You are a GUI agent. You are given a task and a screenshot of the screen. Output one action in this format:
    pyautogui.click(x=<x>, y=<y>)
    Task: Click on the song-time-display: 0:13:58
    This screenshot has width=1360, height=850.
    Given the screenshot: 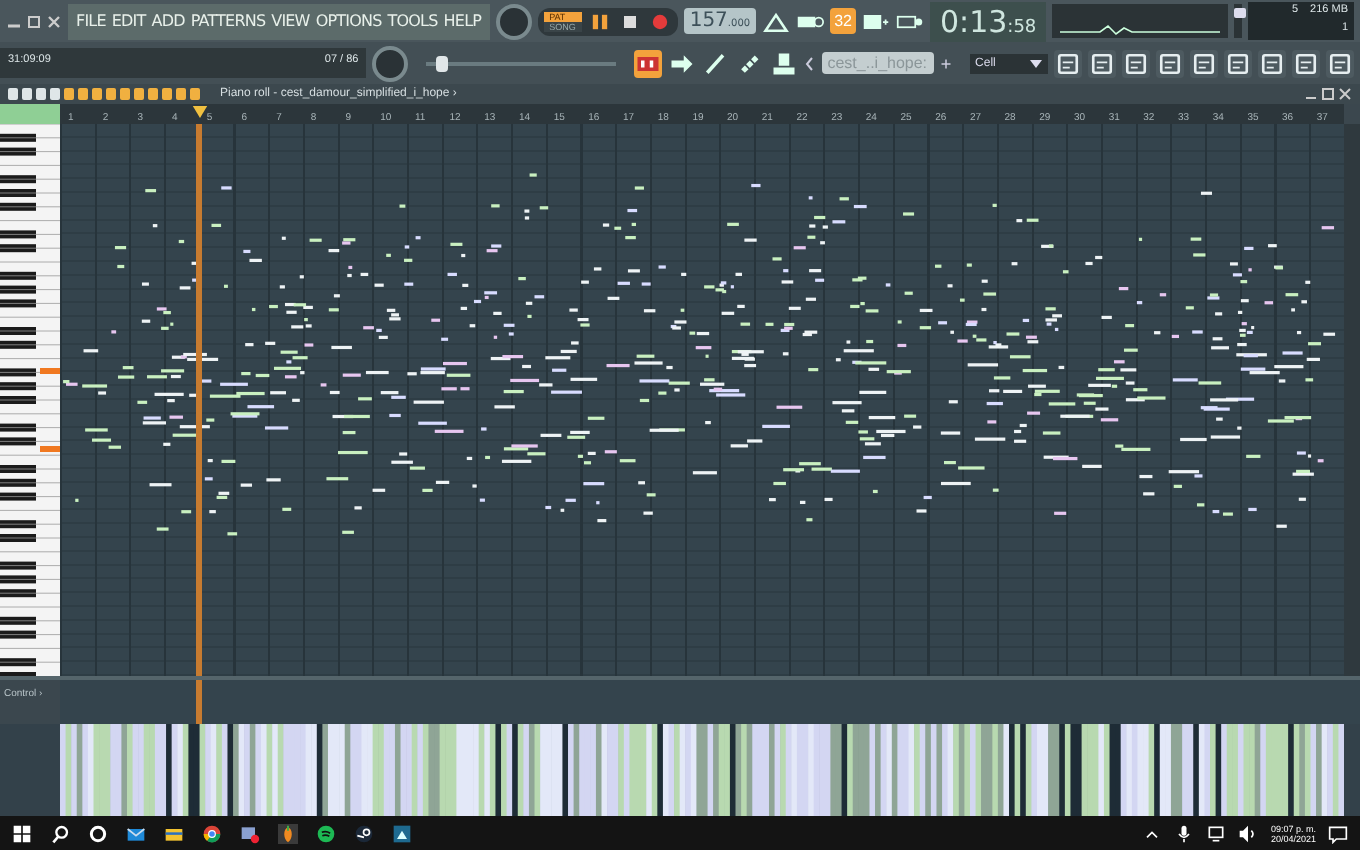 What is the action you would take?
    pyautogui.click(x=988, y=21)
    